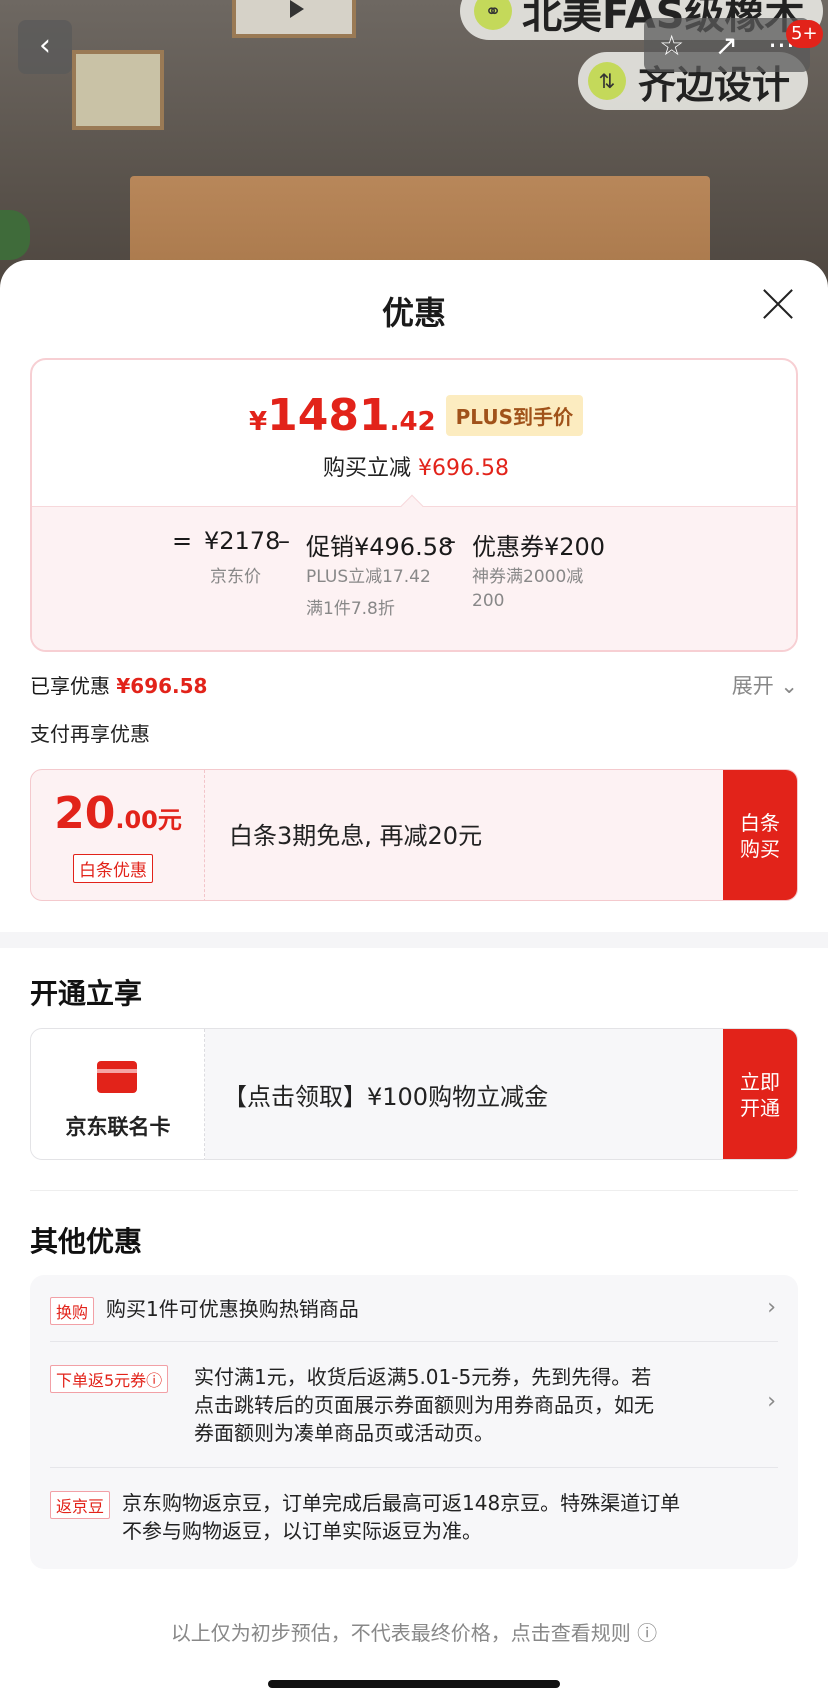 The image size is (828, 1700). Describe the element at coordinates (118, 1127) in the screenshot. I see `cobrand-card-name: 京东联名卡` at that location.